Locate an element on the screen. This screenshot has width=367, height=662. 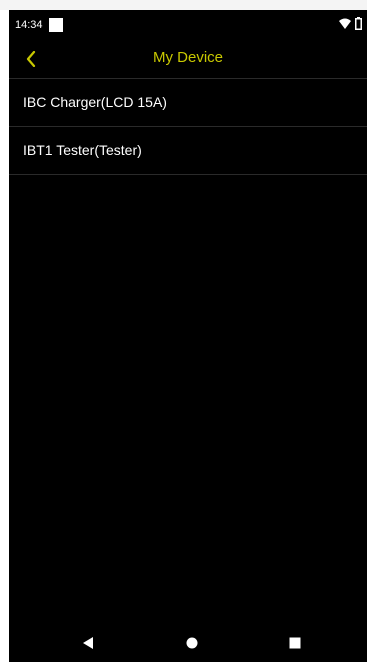
nav-recents-icon is located at coordinates (295, 643).